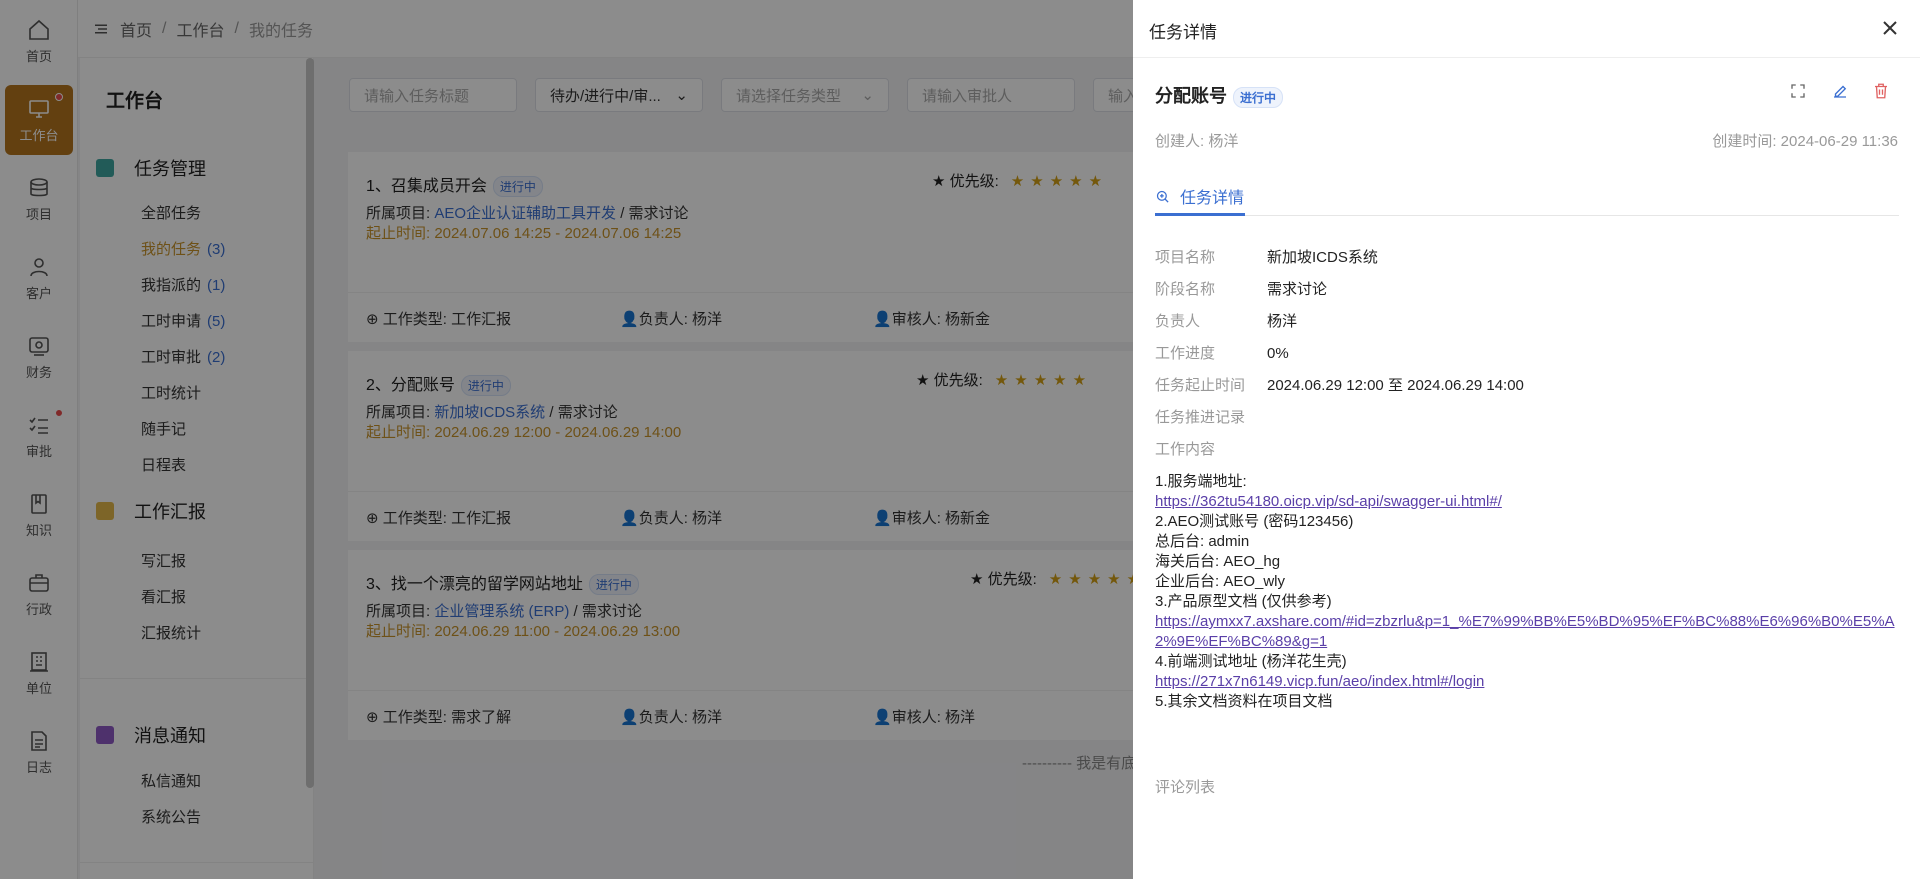 The height and width of the screenshot is (879, 1920). What do you see at coordinates (1197, 141) in the screenshot?
I see `creator: 创建人: 杨洋` at bounding box center [1197, 141].